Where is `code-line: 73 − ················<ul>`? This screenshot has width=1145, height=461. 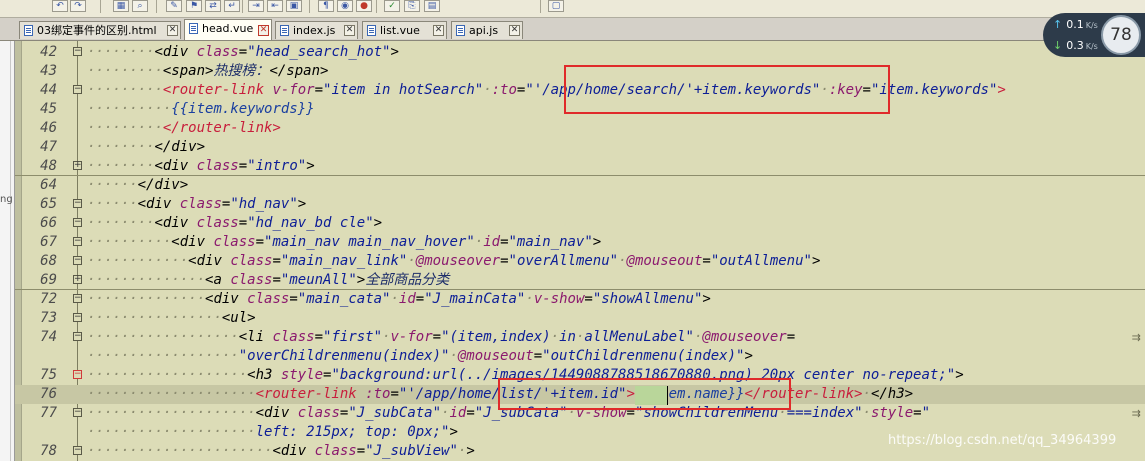 code-line: 73 − ················<ul> is located at coordinates (580, 318).